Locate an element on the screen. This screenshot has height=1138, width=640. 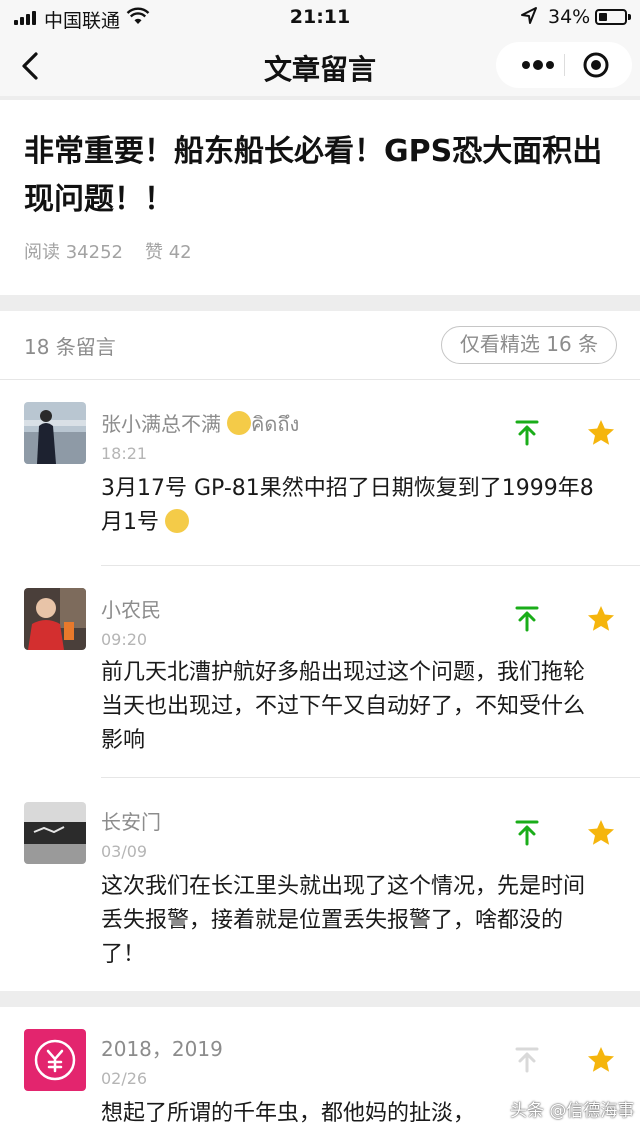
party-emoji-icon is located at coordinates (239, 423).